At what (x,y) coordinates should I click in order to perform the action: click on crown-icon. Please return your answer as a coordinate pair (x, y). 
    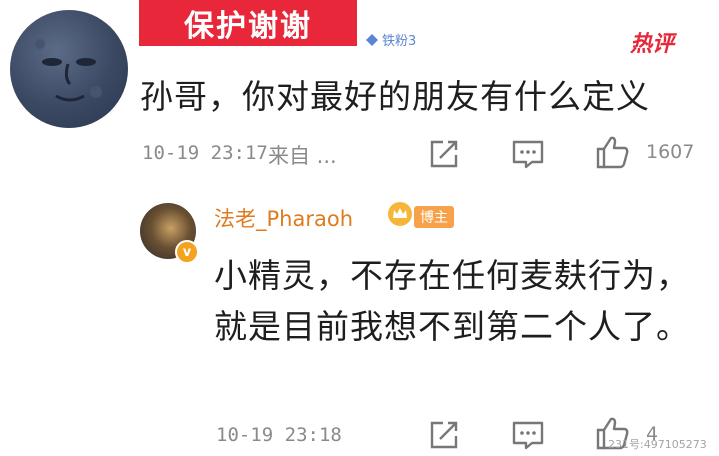
    Looking at the image, I should click on (400, 214).